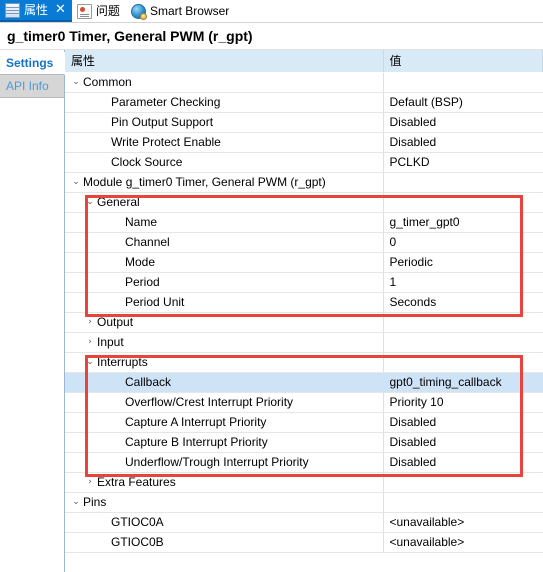 This screenshot has width=543, height=572. I want to click on table-row: Capture A Interrupt Priority Disabled, so click(304, 422).